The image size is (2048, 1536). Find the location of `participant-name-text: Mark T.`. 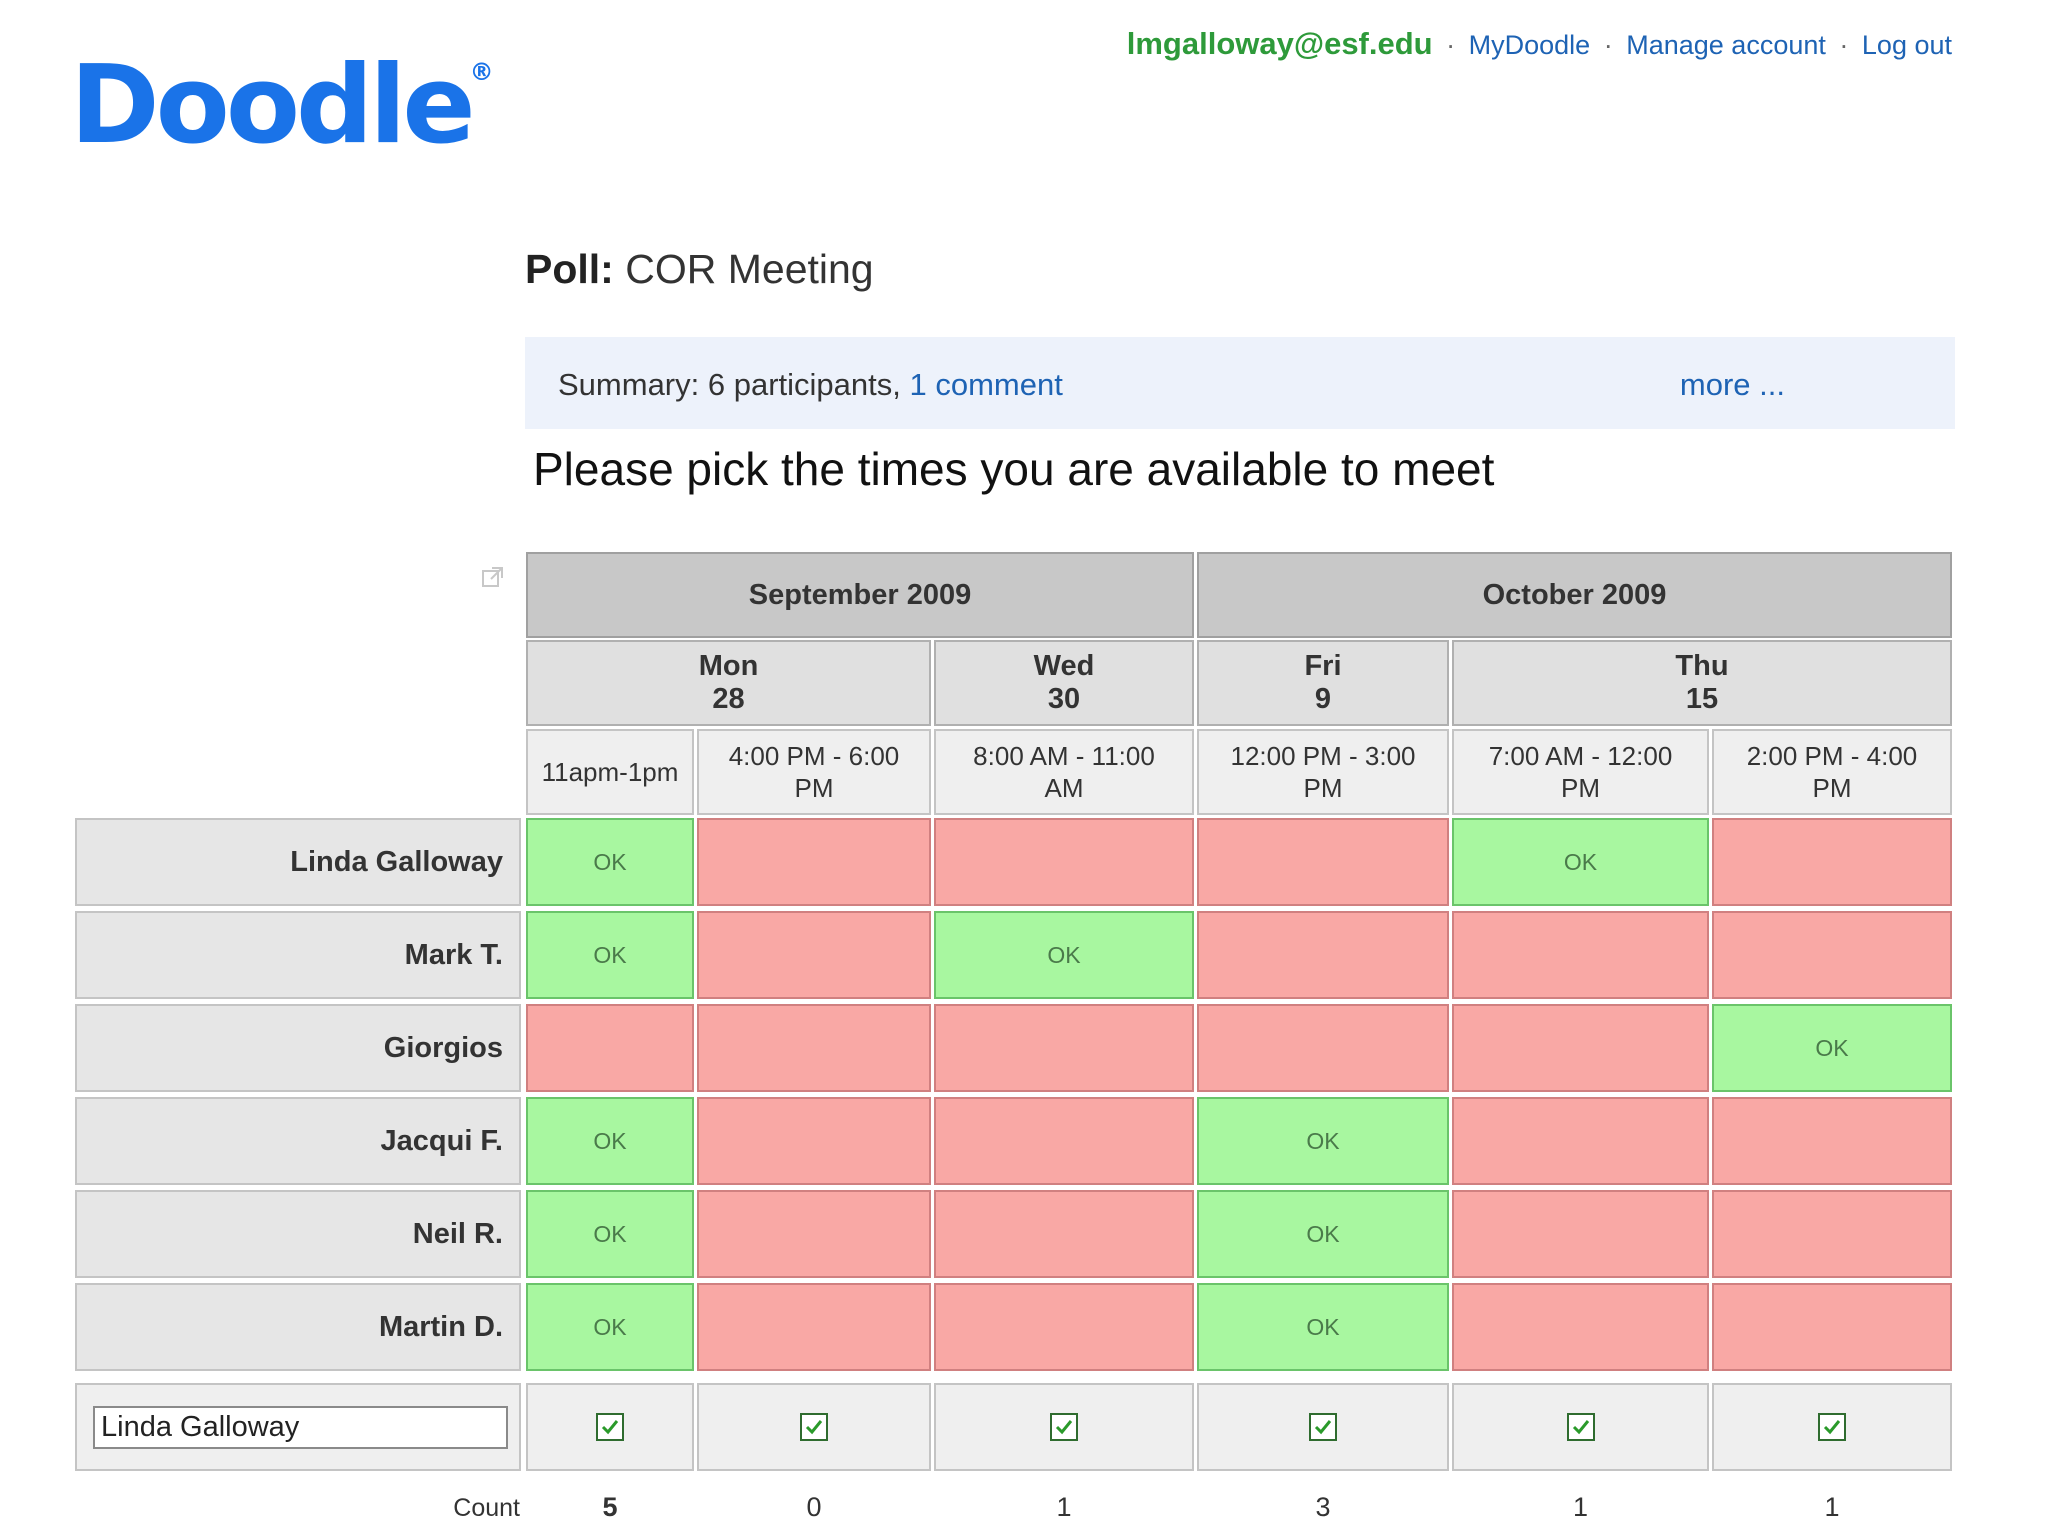

participant-name-text: Mark T. is located at coordinates (453, 954).